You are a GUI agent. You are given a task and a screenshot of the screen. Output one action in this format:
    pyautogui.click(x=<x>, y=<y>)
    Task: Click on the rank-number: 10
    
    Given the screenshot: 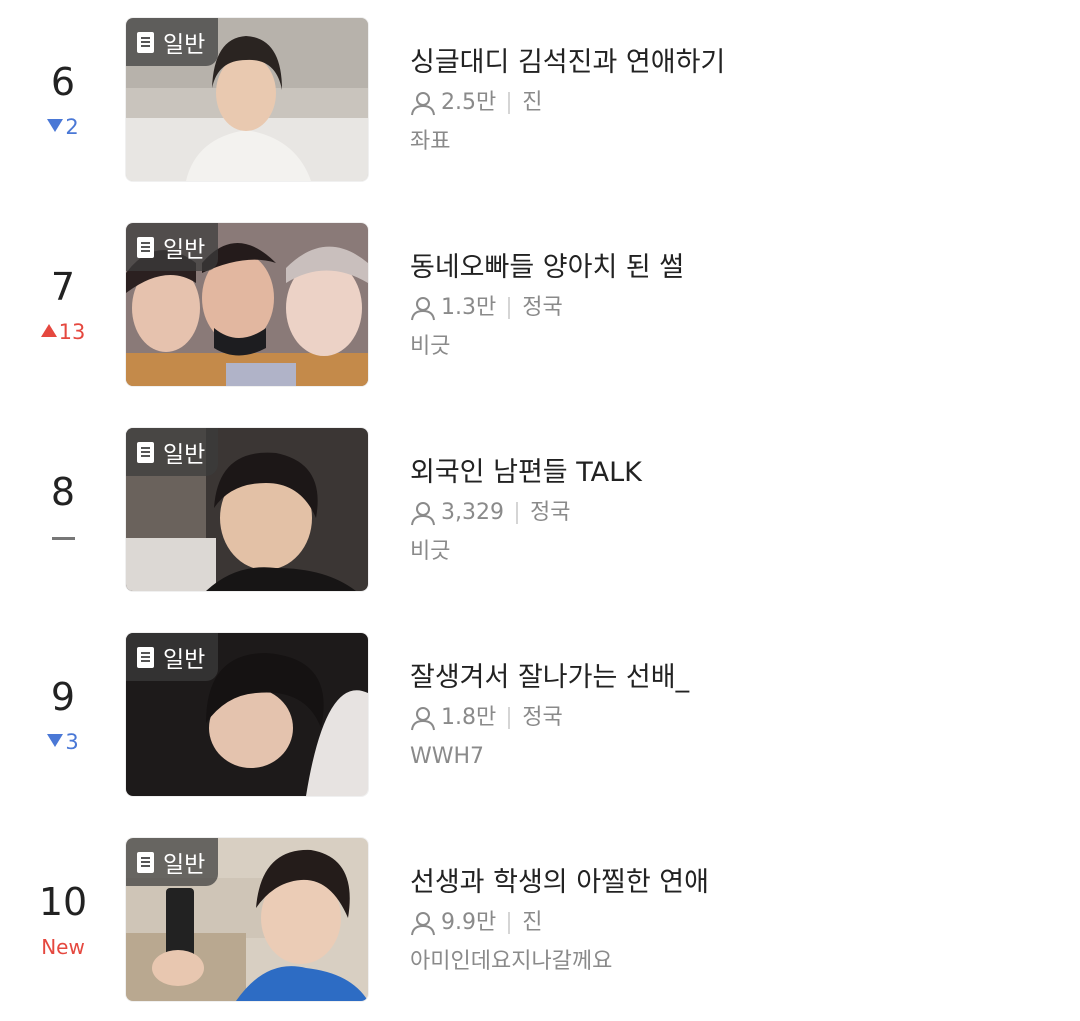 What is the action you would take?
    pyautogui.click(x=63, y=902)
    